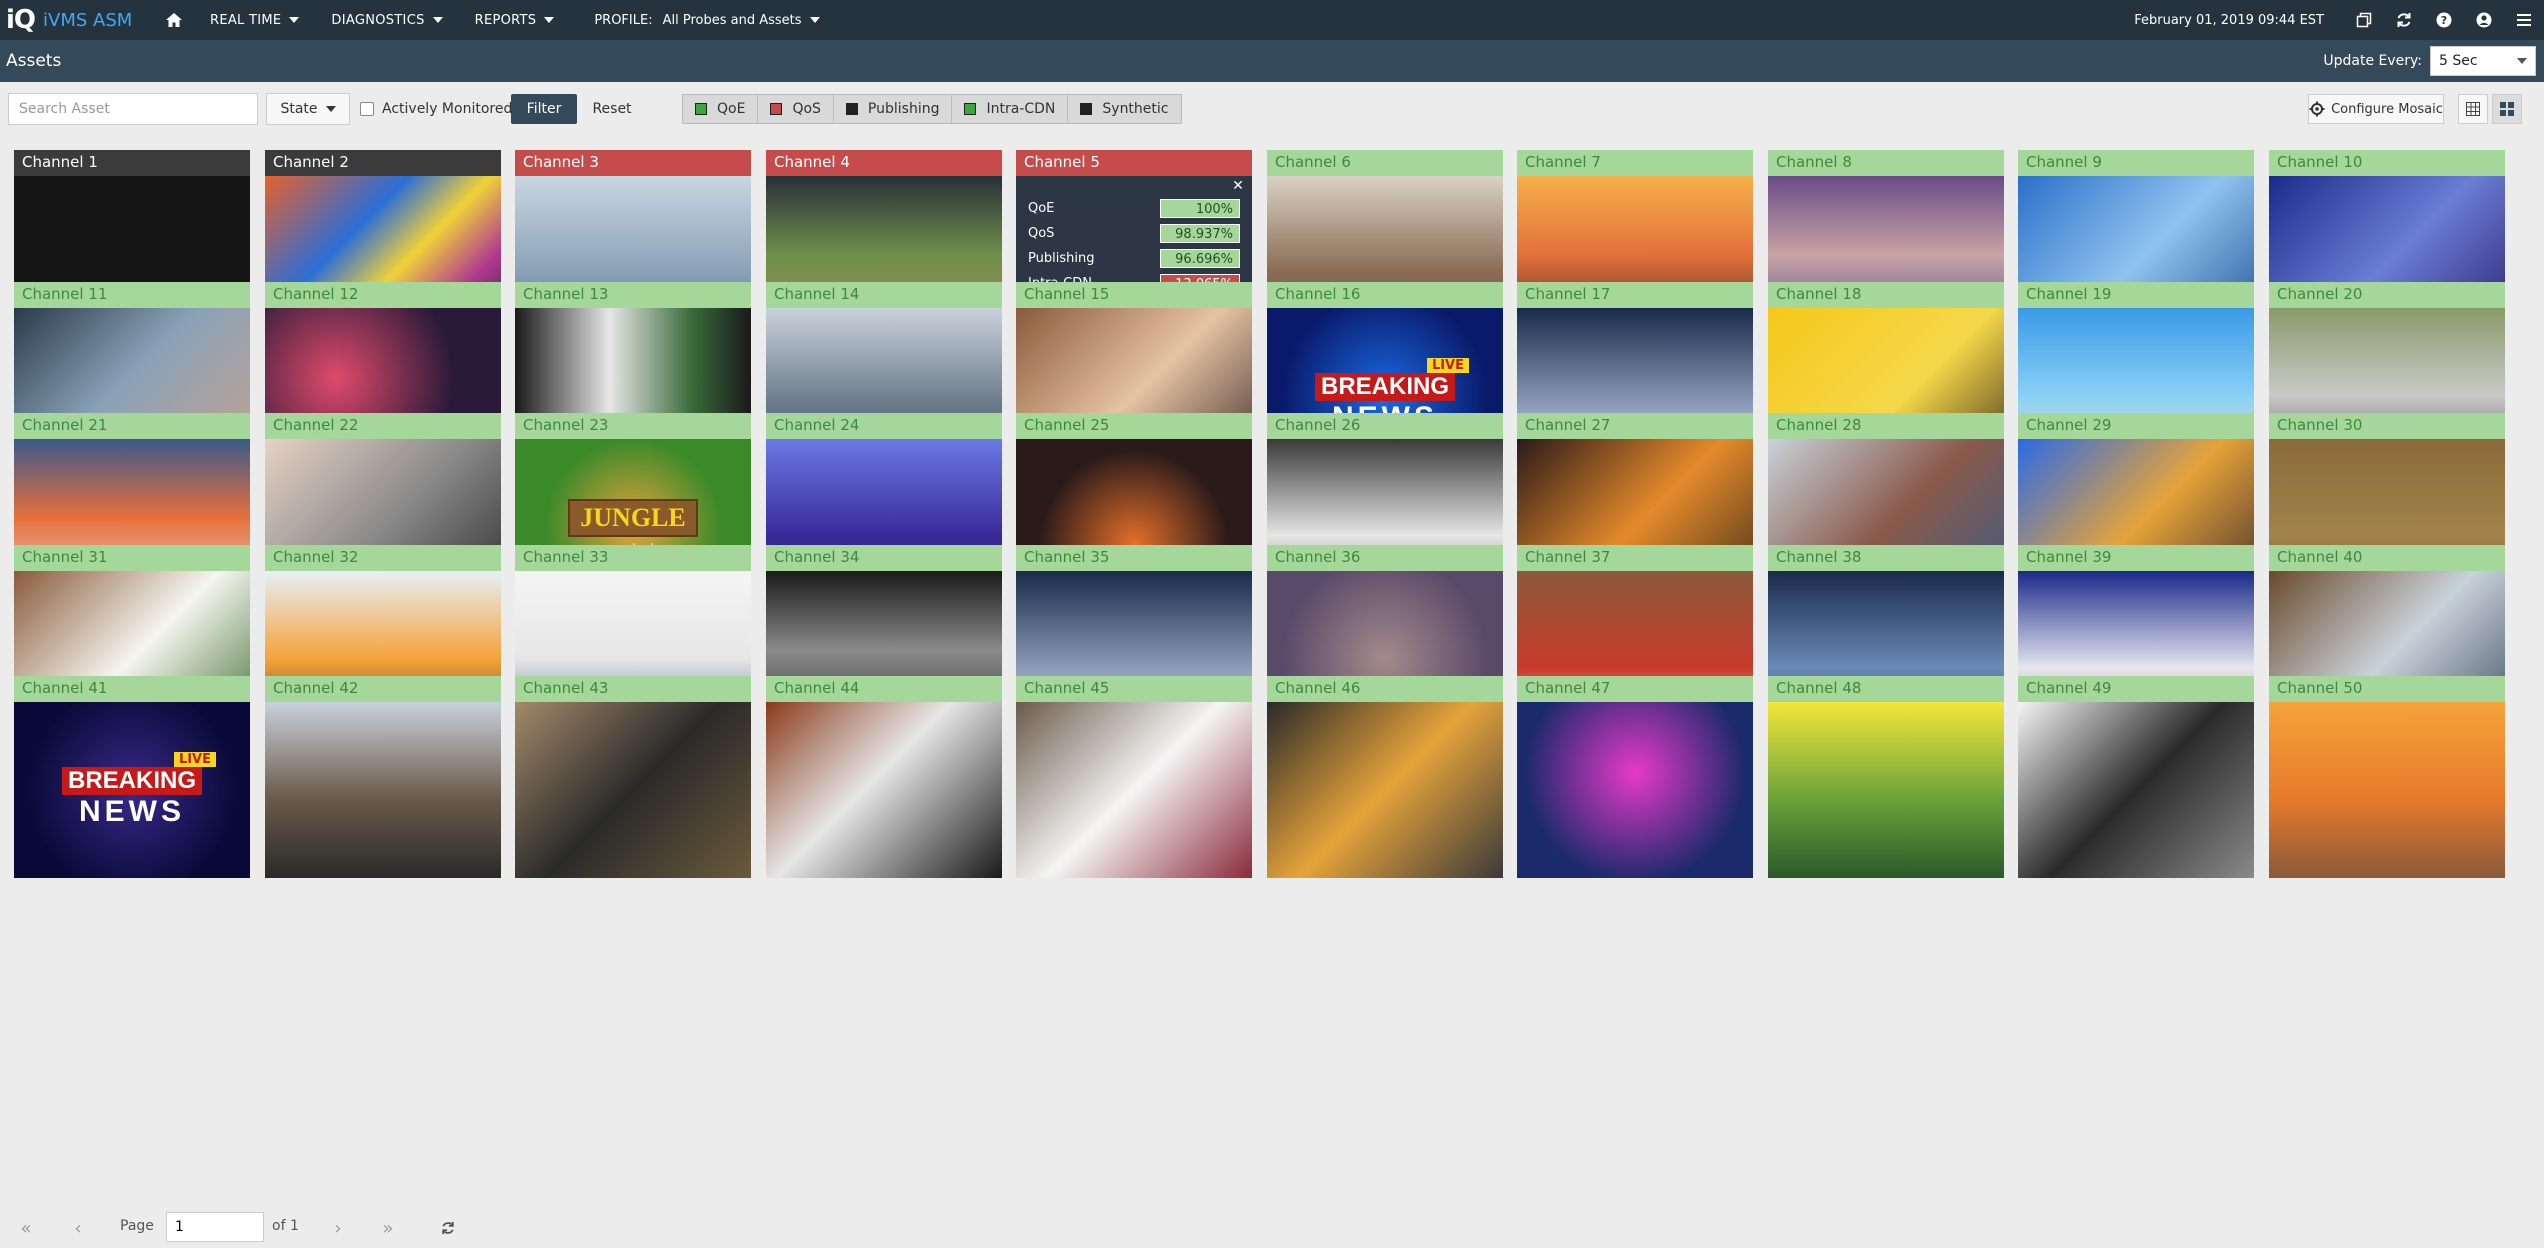  I want to click on current-datetime: February 01, 2019 09:44 EST, so click(2229, 20).